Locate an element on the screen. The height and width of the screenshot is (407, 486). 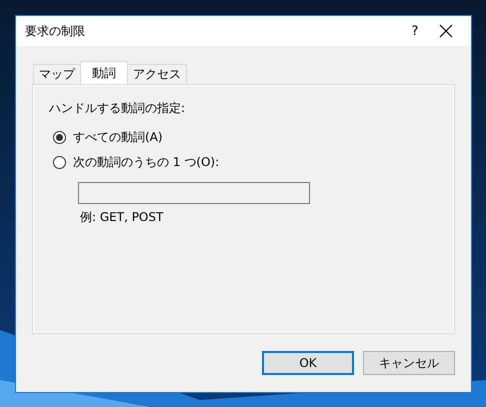
help-button: ? is located at coordinates (415, 31).